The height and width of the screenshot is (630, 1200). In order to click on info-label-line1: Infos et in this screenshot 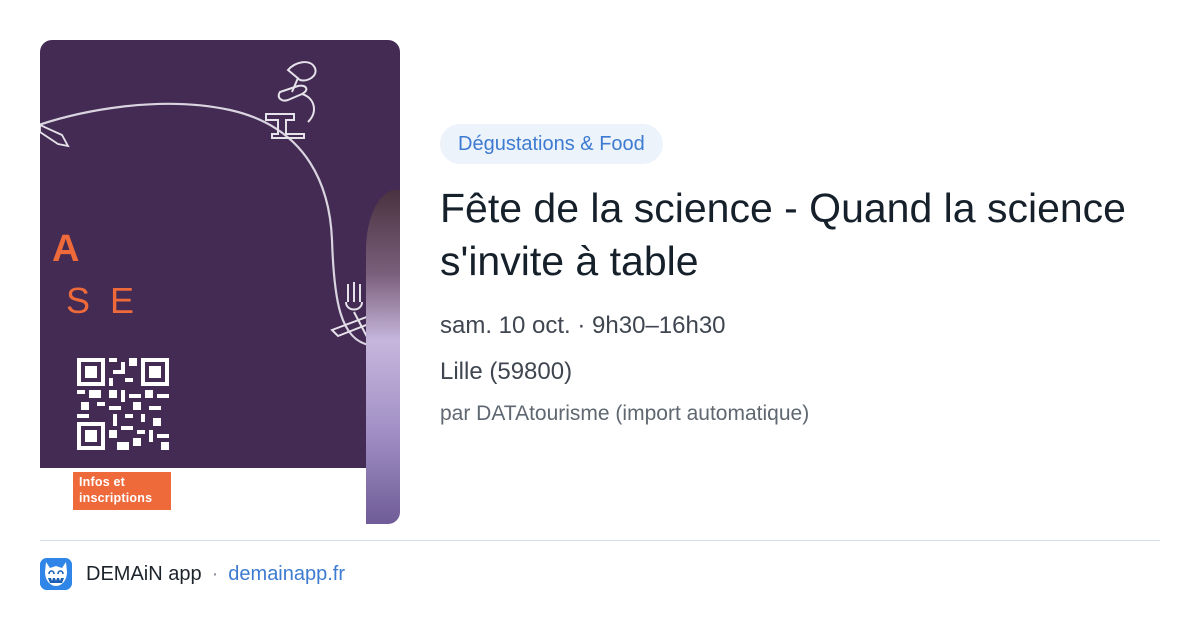, I will do `click(102, 482)`.